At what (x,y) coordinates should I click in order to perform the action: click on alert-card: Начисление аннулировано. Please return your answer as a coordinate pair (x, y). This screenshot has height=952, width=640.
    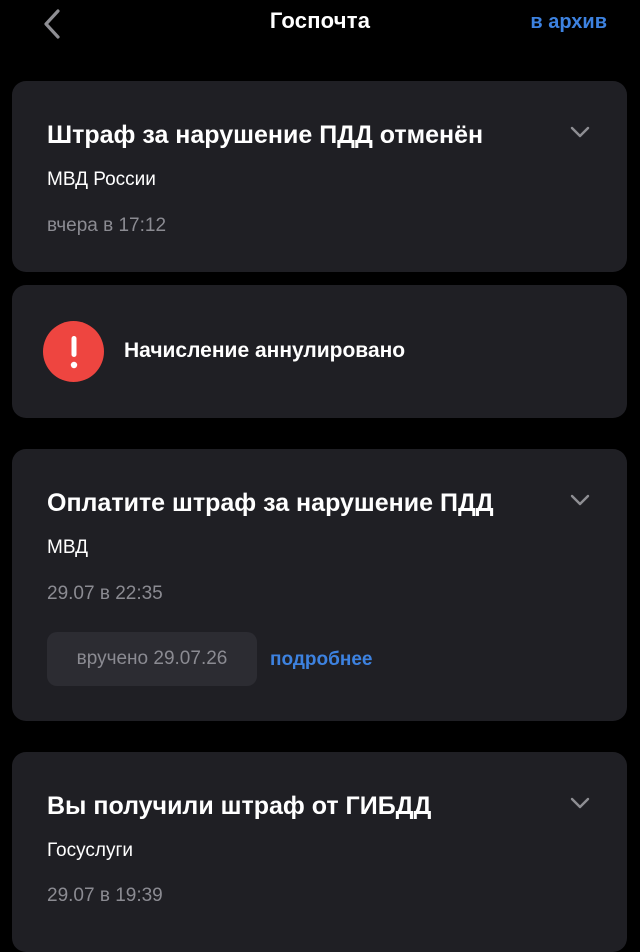
    Looking at the image, I should click on (319, 351).